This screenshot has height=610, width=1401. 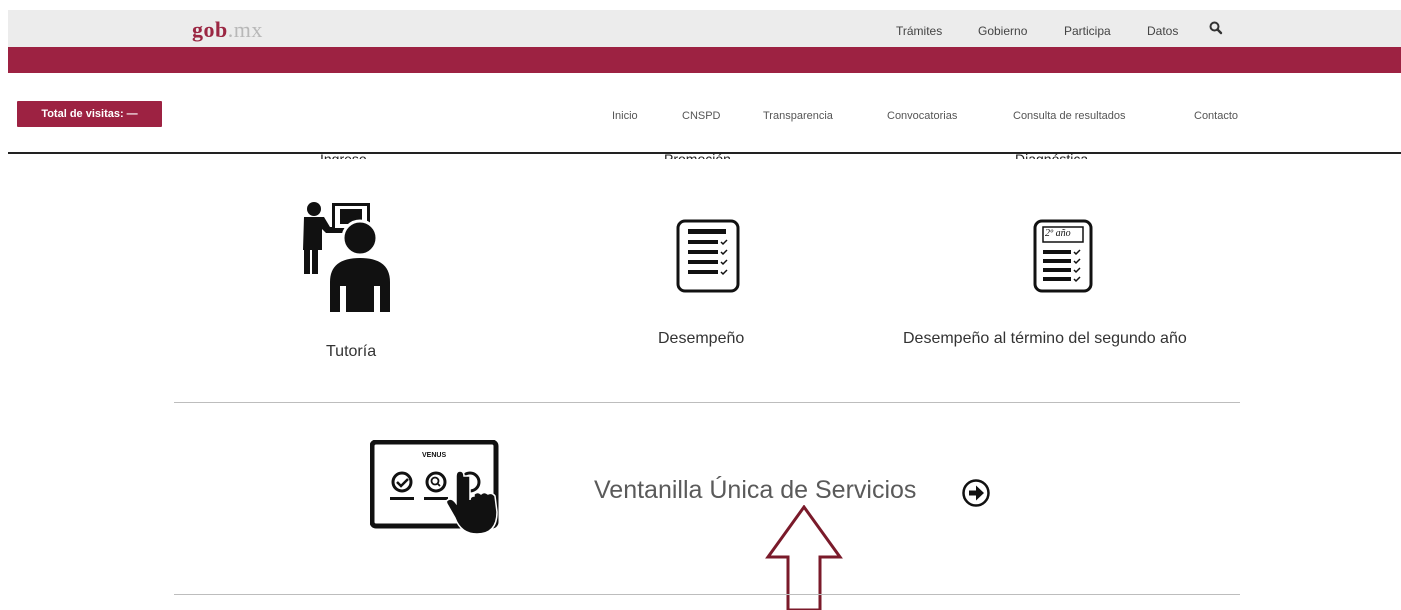 I want to click on card-label-tutoria: Tutoría, so click(x=351, y=352).